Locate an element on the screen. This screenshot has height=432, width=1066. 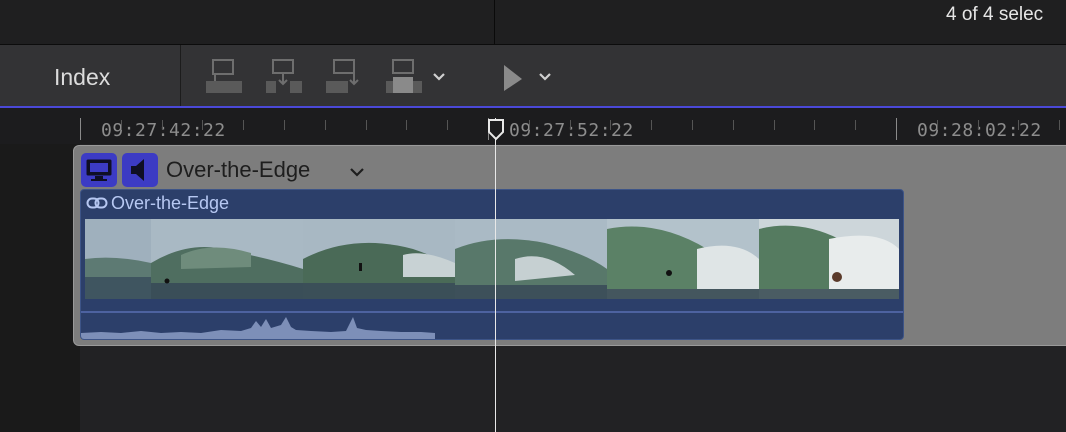
filmstrip is located at coordinates (492, 259).